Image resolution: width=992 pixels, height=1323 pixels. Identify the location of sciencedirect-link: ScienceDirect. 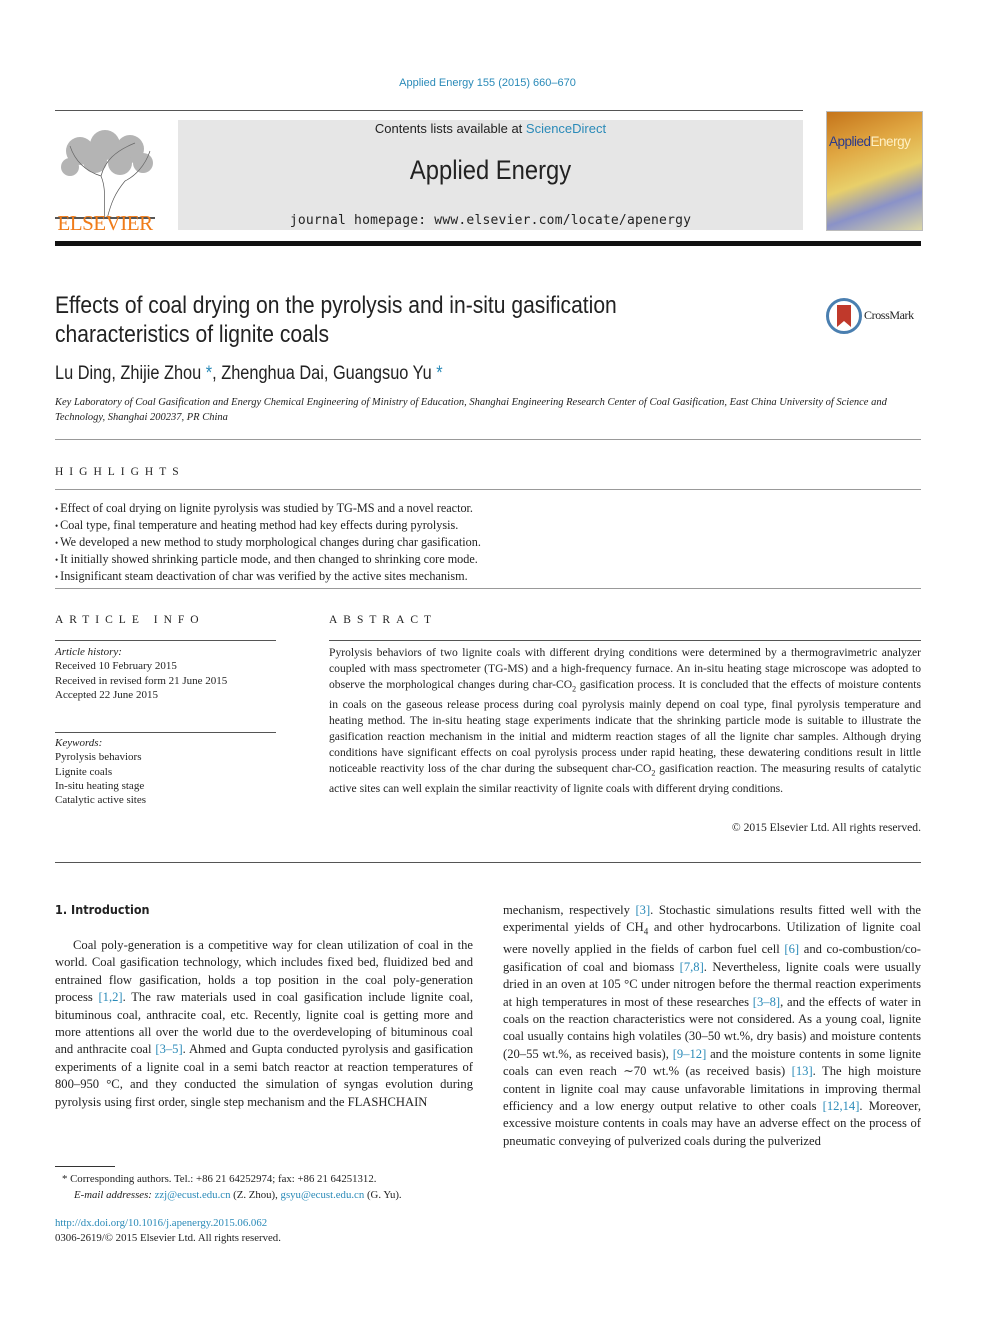
(566, 128).